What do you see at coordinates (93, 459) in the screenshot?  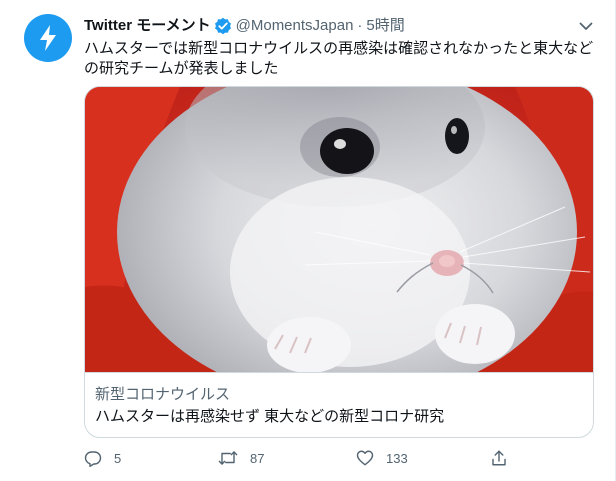 I see `reply-icon` at bounding box center [93, 459].